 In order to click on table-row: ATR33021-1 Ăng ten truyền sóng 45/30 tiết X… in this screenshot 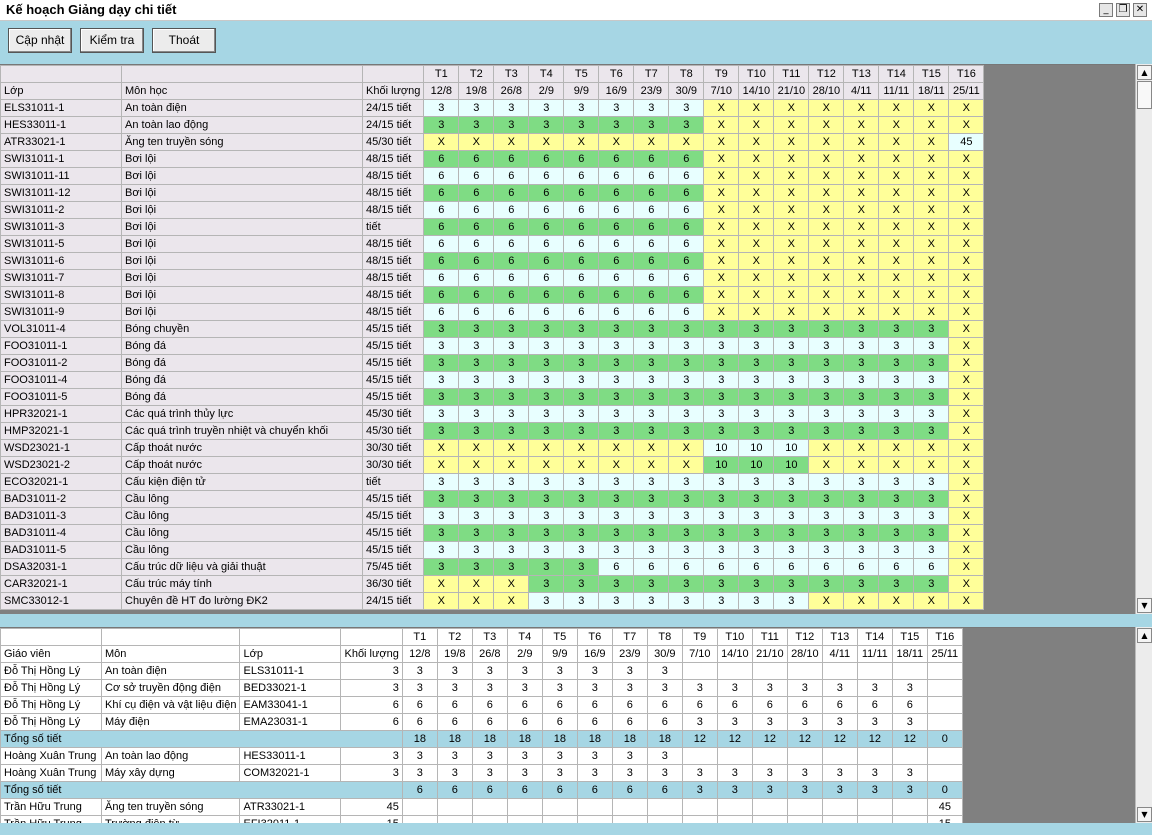, I will do `click(492, 142)`.